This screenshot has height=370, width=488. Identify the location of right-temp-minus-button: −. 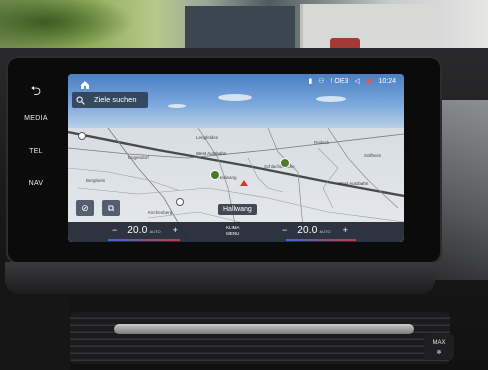
(284, 230).